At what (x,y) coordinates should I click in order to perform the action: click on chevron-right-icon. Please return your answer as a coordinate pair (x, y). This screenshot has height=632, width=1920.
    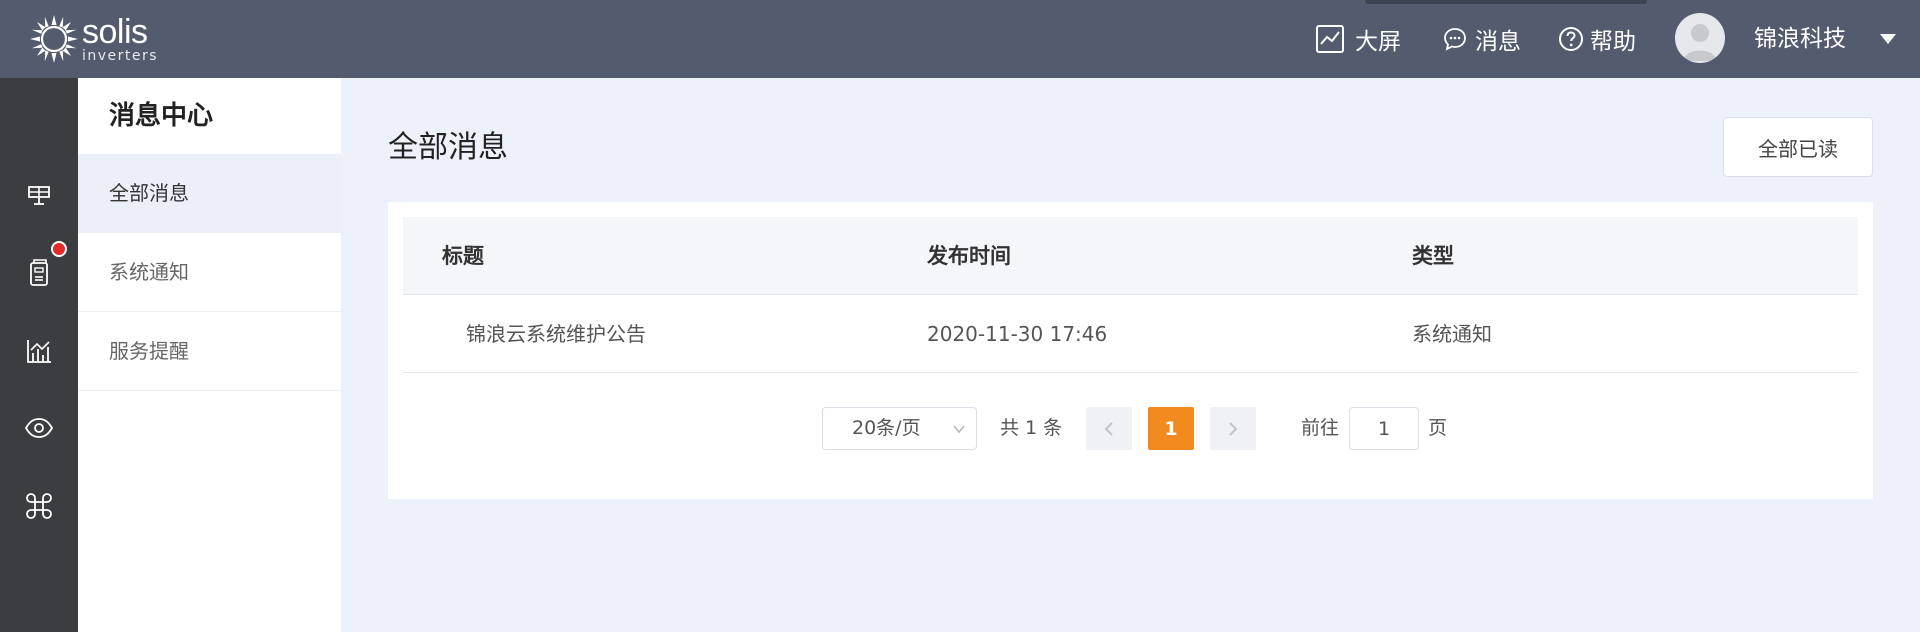
    Looking at the image, I should click on (1233, 428).